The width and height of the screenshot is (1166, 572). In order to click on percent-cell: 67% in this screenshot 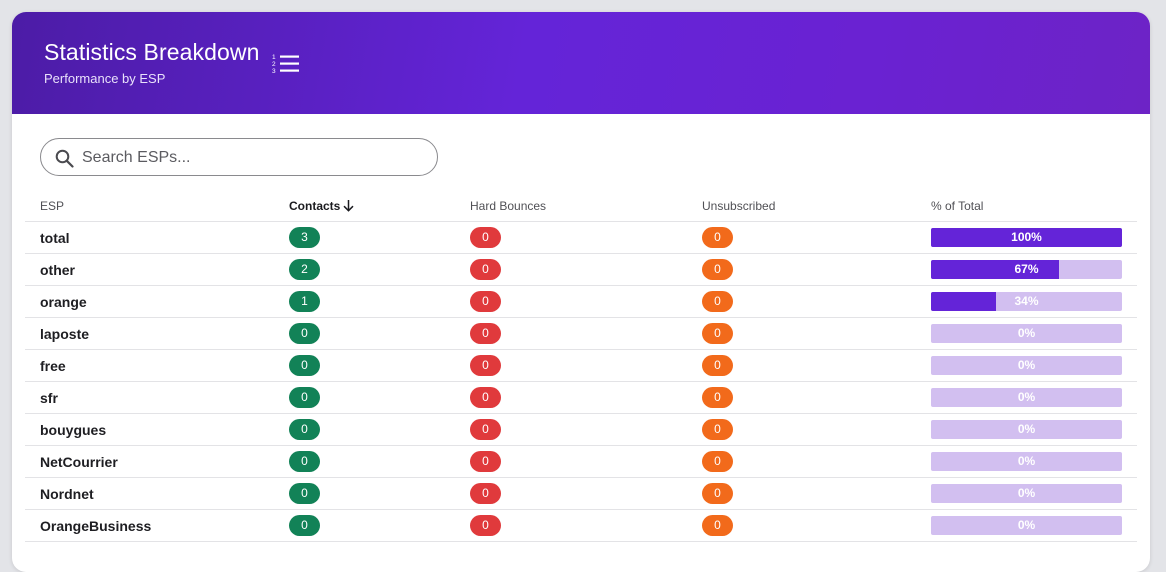, I will do `click(1026, 269)`.